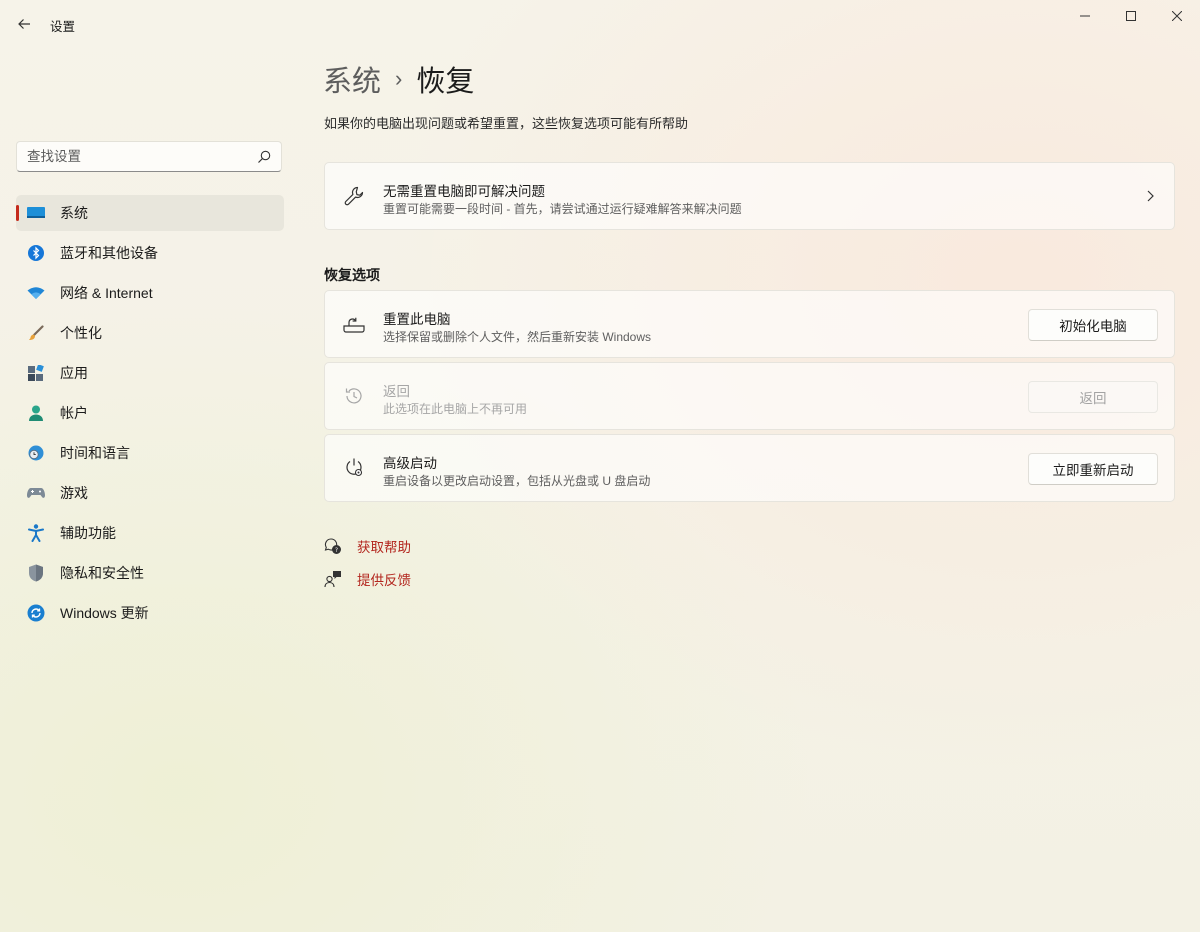 The image size is (1200, 932). What do you see at coordinates (36, 613) in the screenshot?
I see `windows-update-icon` at bounding box center [36, 613].